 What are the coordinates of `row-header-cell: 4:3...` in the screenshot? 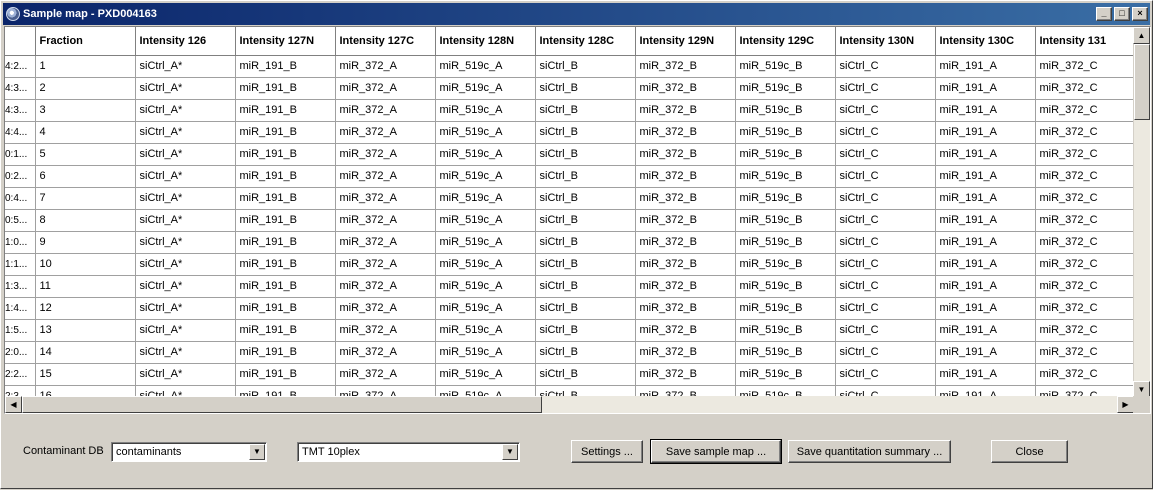 It's located at (20, 88).